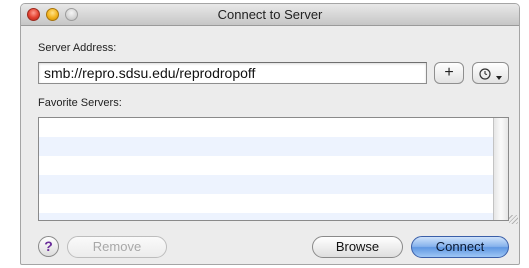 The image size is (529, 268). Describe the element at coordinates (460, 247) in the screenshot. I see `connect-button: Connect` at that location.